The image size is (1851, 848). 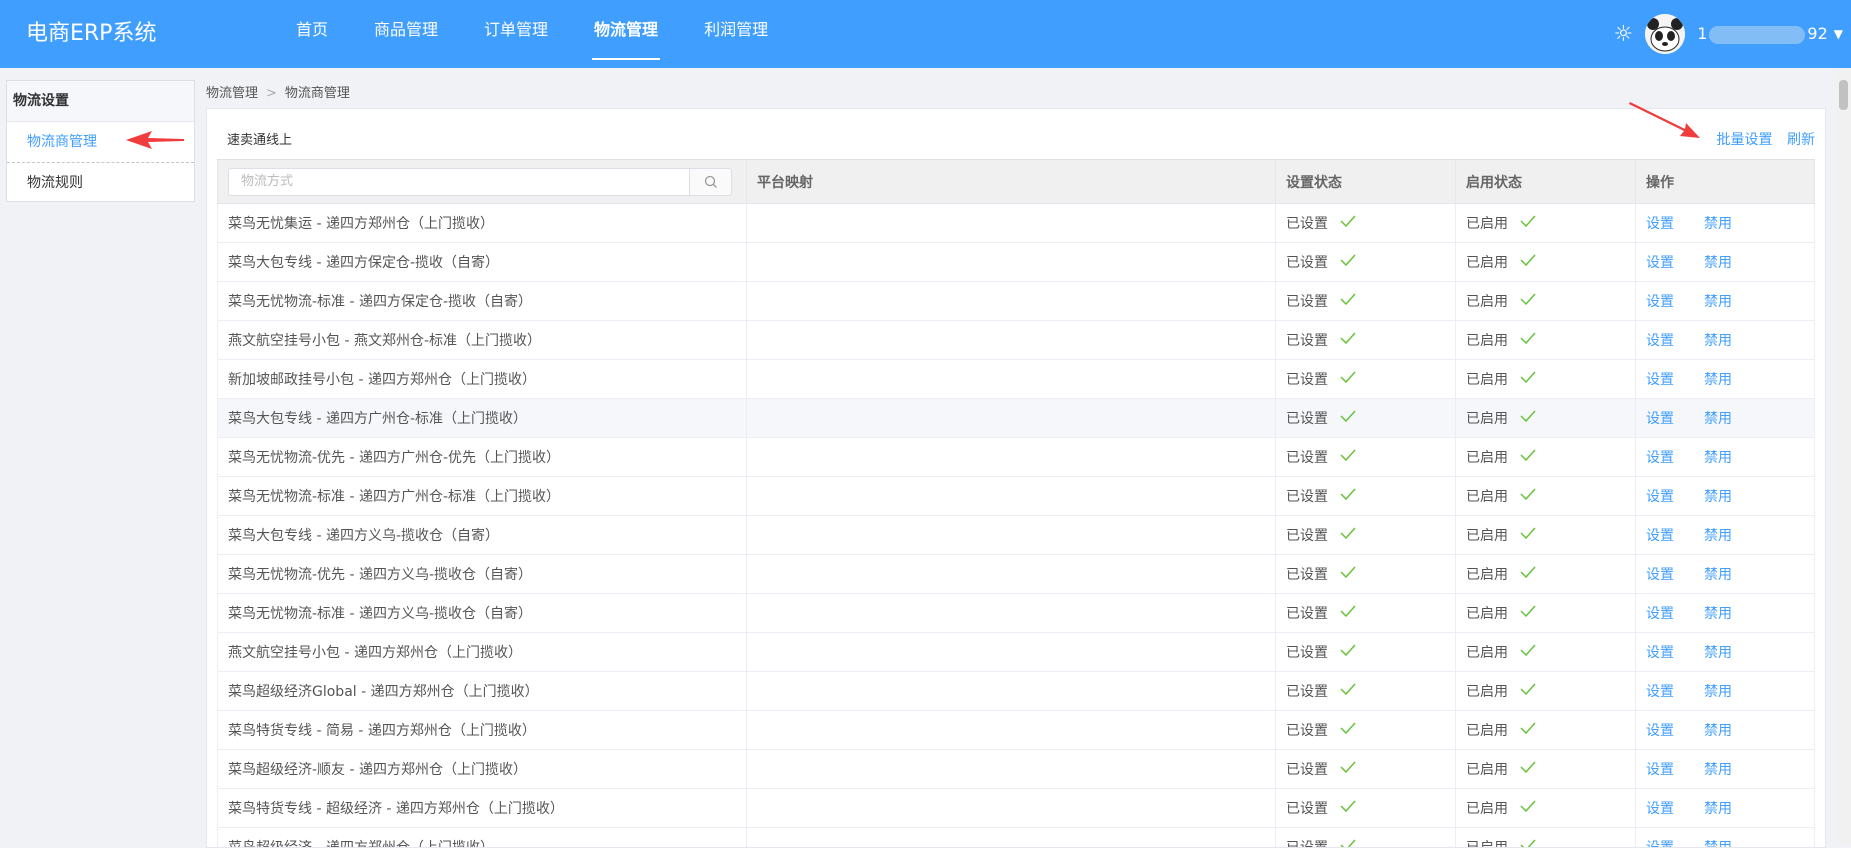 I want to click on carrier-name: 菜鸟无忧物流-优先 - 递四方义乌-揽收仓（自寄）, so click(x=380, y=575).